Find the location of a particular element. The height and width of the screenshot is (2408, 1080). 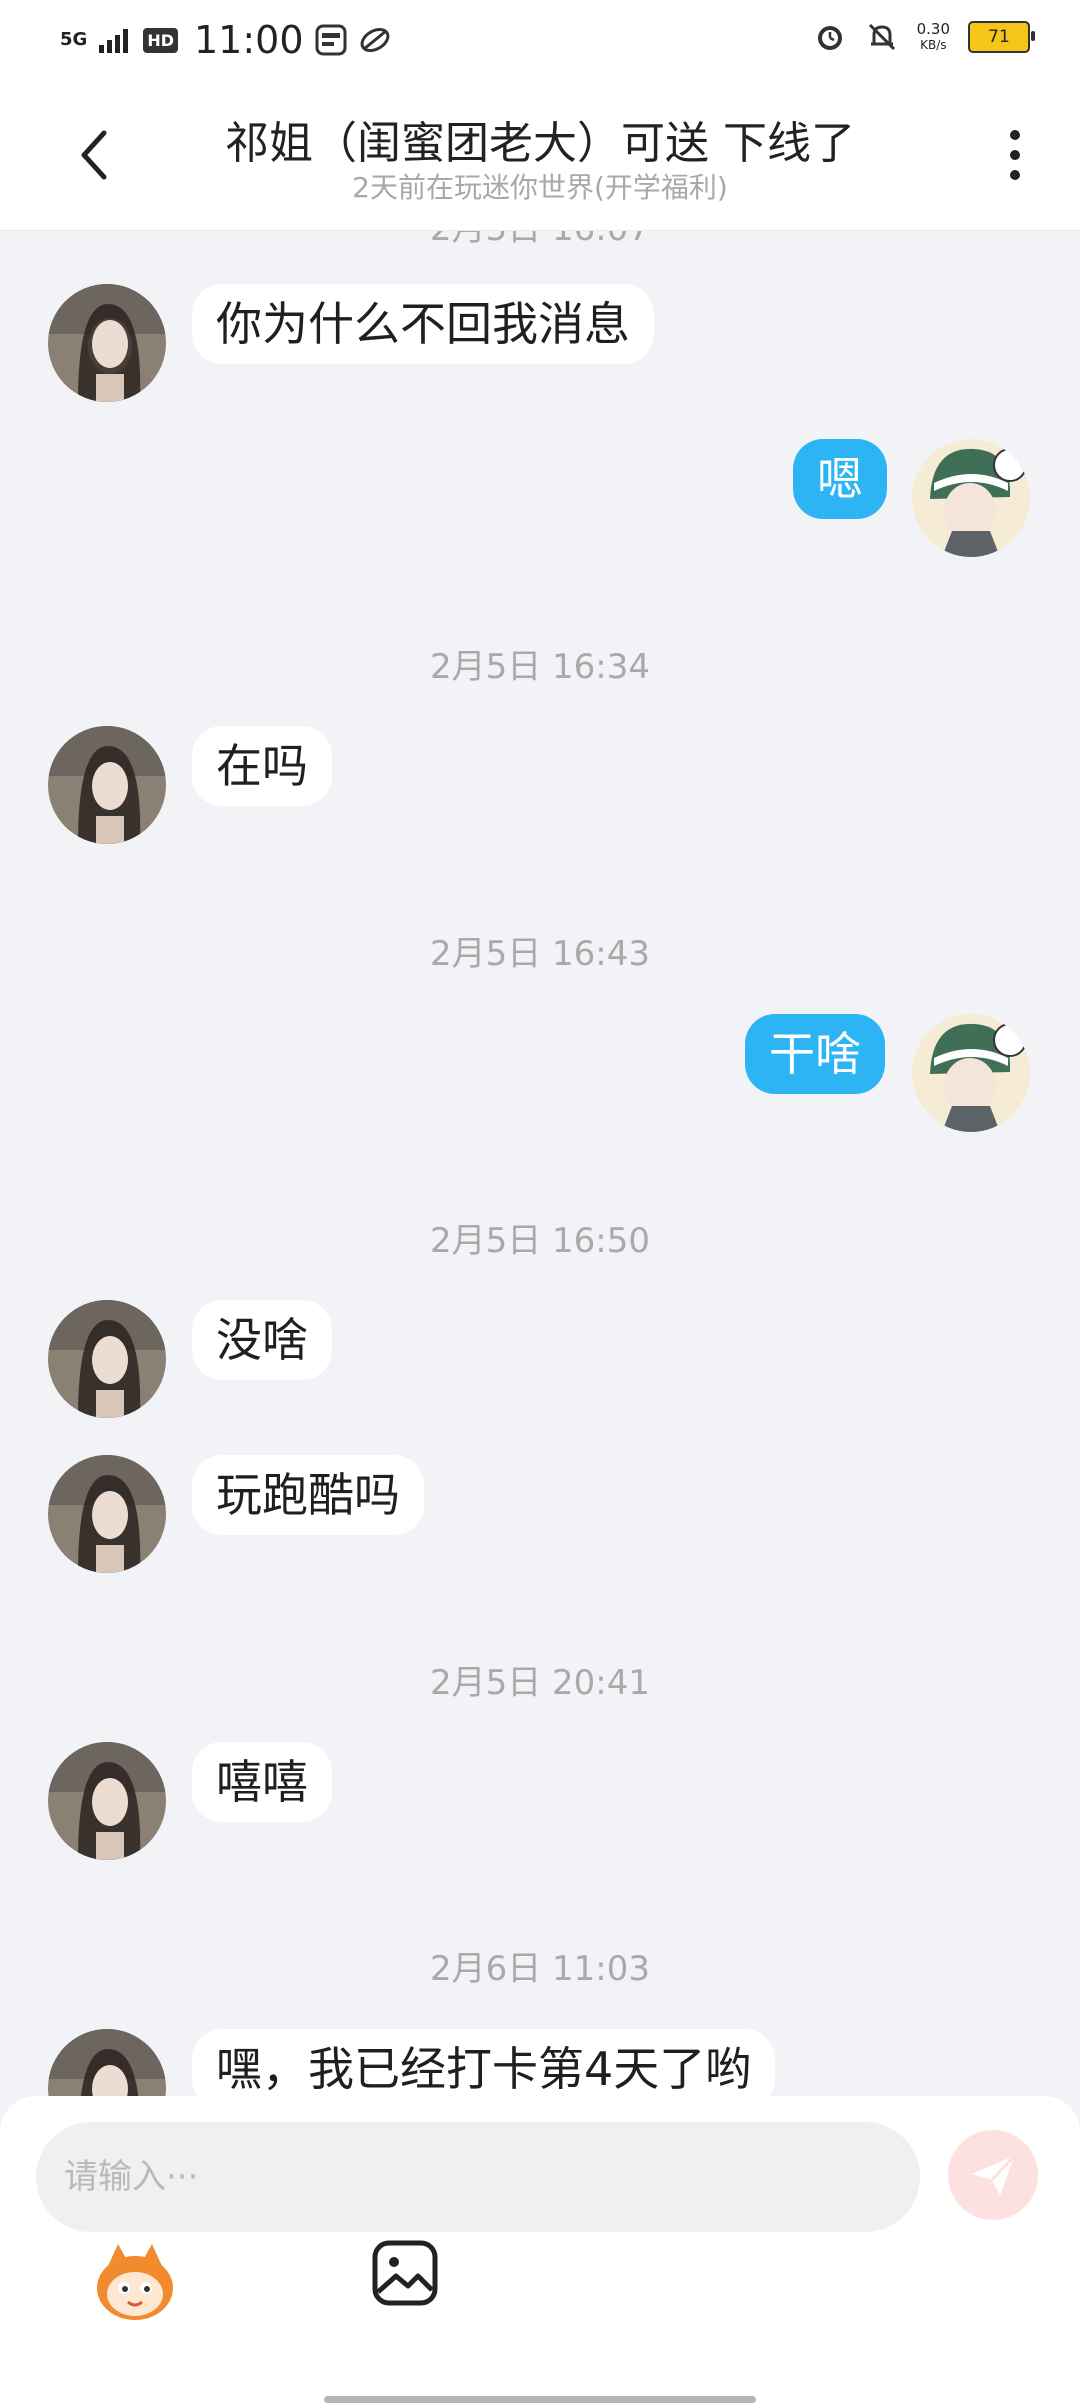

send-button is located at coordinates (993, 2175).